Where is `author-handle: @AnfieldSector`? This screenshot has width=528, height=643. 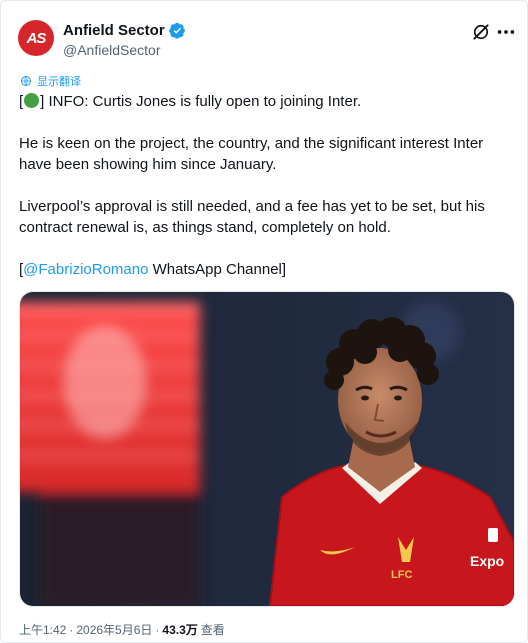 author-handle: @AnfieldSector is located at coordinates (111, 50).